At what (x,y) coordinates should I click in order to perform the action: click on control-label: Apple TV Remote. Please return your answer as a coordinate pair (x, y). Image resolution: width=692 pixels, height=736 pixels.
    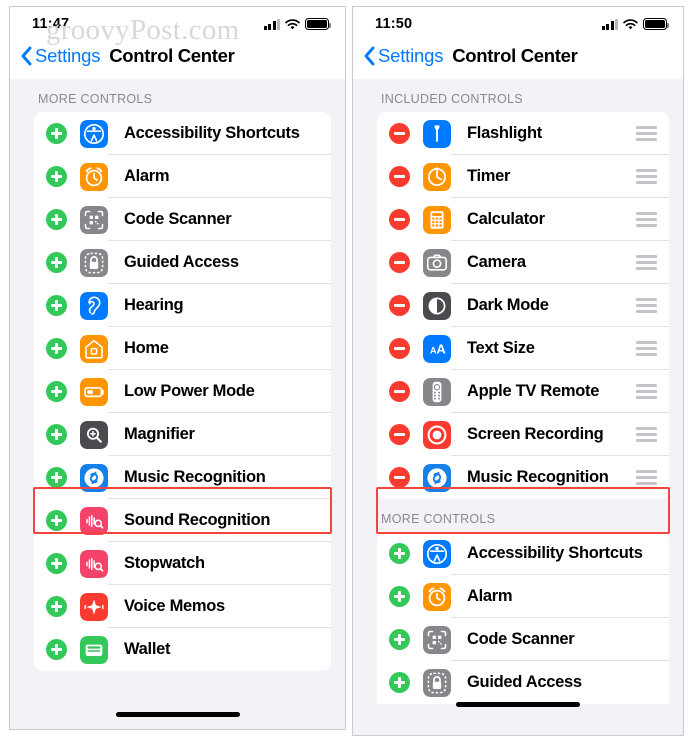
    Looking at the image, I should click on (533, 391).